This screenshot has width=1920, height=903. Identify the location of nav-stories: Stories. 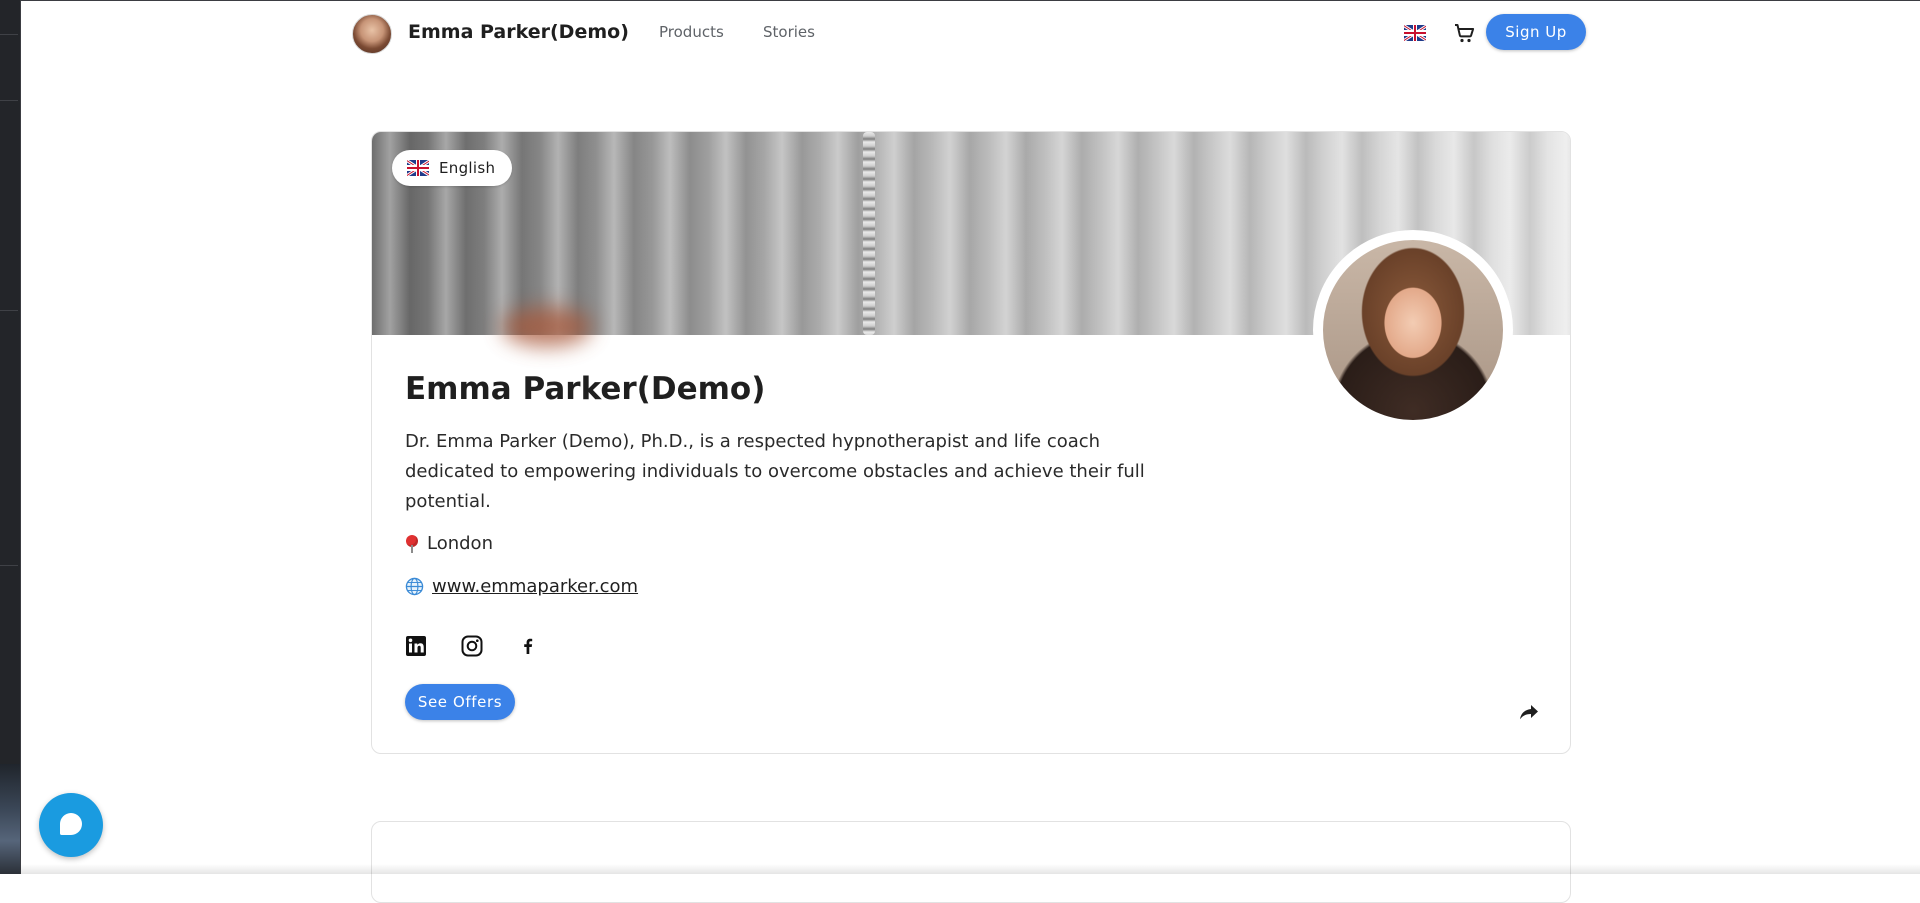
(789, 32).